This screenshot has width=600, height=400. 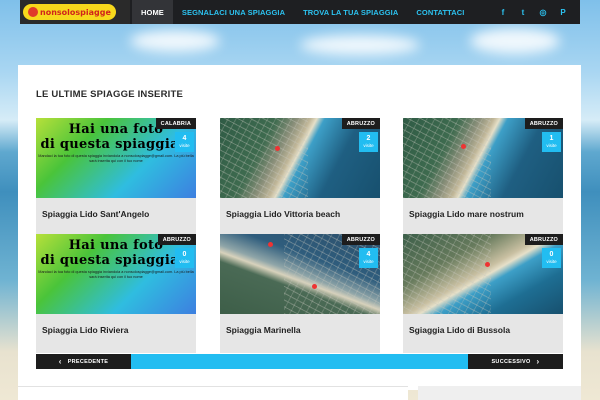 What do you see at coordinates (466, 214) in the screenshot?
I see `beach-title: Spiaggia Lido mare nostrum` at bounding box center [466, 214].